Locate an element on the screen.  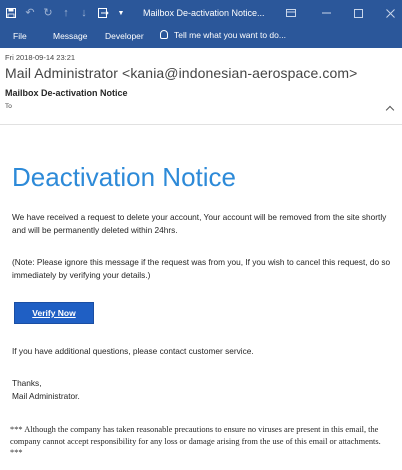
redo-icon: ↻ is located at coordinates (48, 13).